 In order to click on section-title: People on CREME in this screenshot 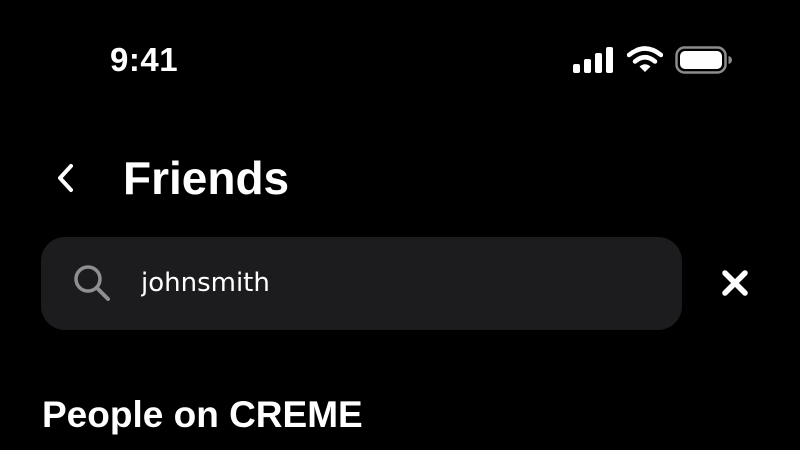, I will do `click(202, 414)`.